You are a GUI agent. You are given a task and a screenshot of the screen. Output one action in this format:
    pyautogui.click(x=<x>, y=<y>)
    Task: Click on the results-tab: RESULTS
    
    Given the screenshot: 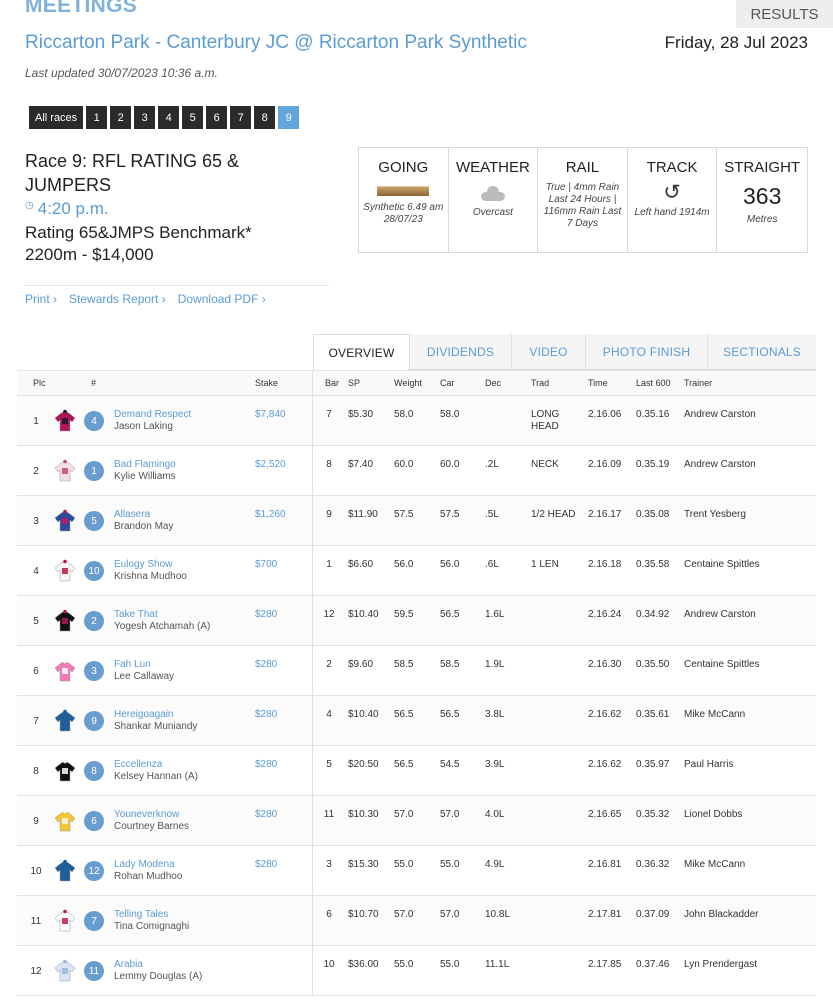 What is the action you would take?
    pyautogui.click(x=784, y=14)
    